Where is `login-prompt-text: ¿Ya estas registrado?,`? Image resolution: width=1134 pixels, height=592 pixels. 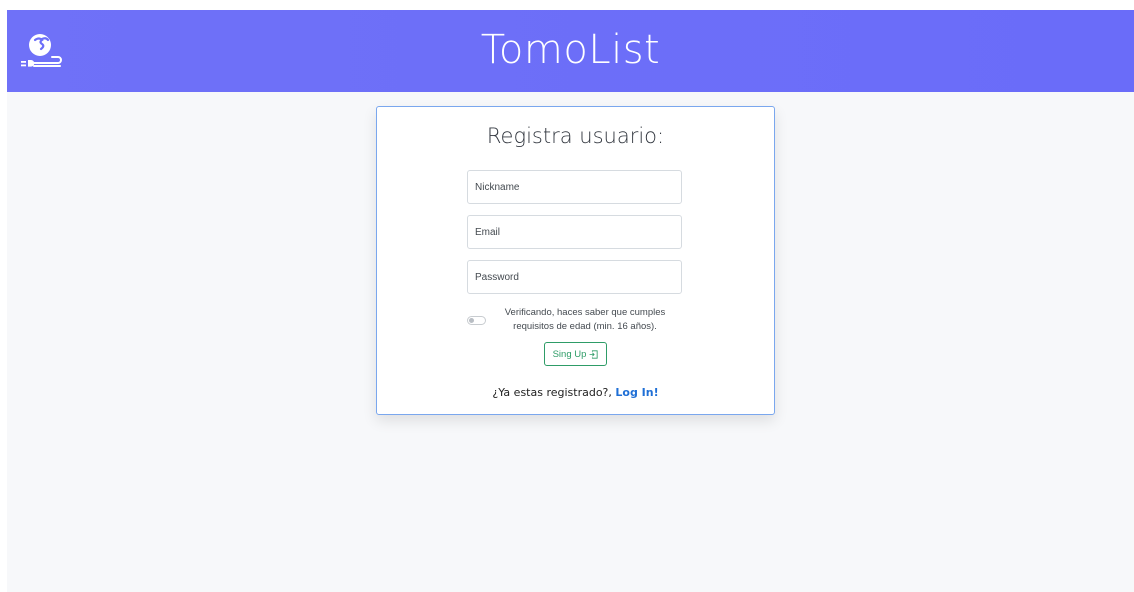
login-prompt-text: ¿Ya estas registrado?, is located at coordinates (554, 392).